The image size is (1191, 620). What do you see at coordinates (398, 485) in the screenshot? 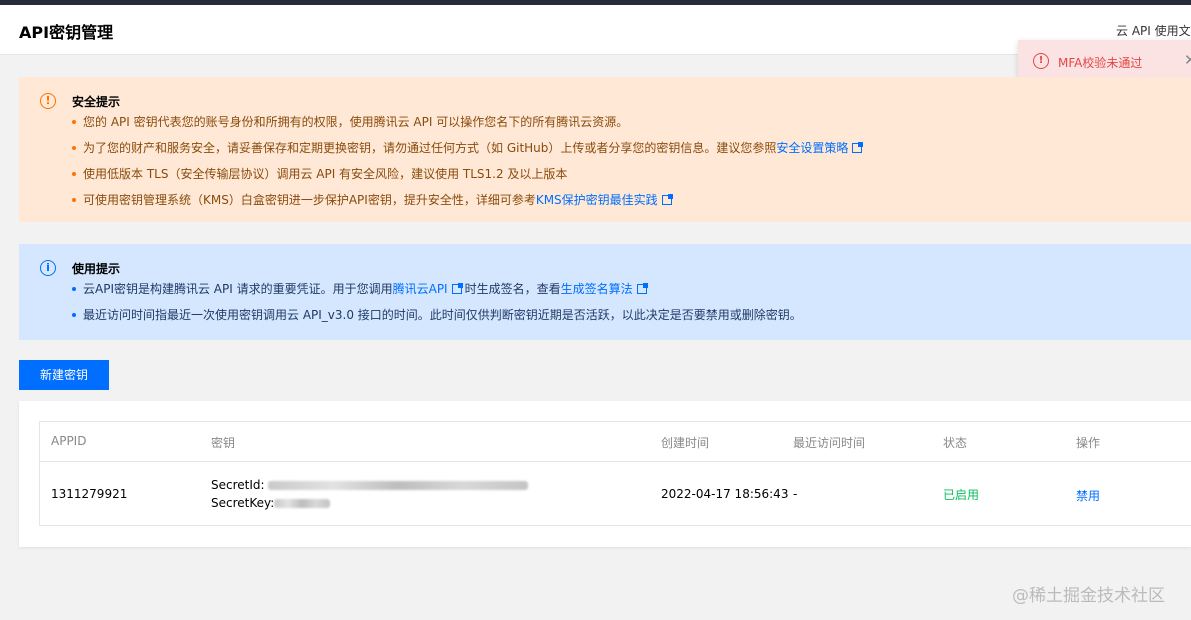
I see `masked-secret-id` at bounding box center [398, 485].